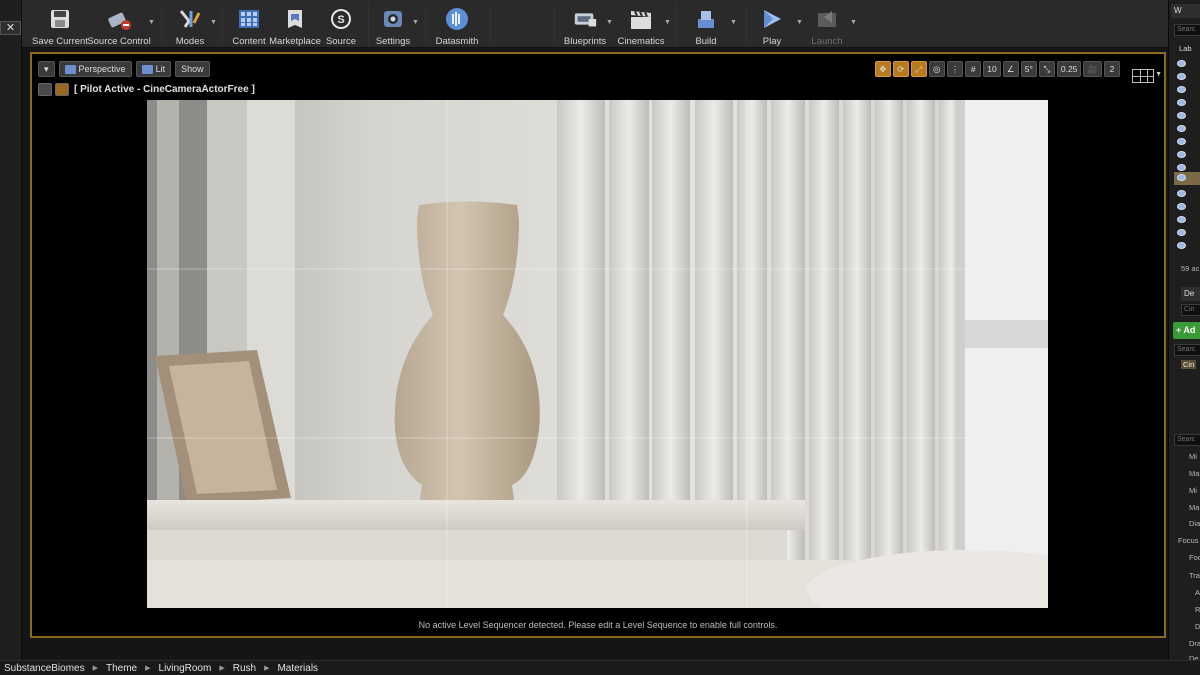  I want to click on property-label: A, so click(1197, 592).